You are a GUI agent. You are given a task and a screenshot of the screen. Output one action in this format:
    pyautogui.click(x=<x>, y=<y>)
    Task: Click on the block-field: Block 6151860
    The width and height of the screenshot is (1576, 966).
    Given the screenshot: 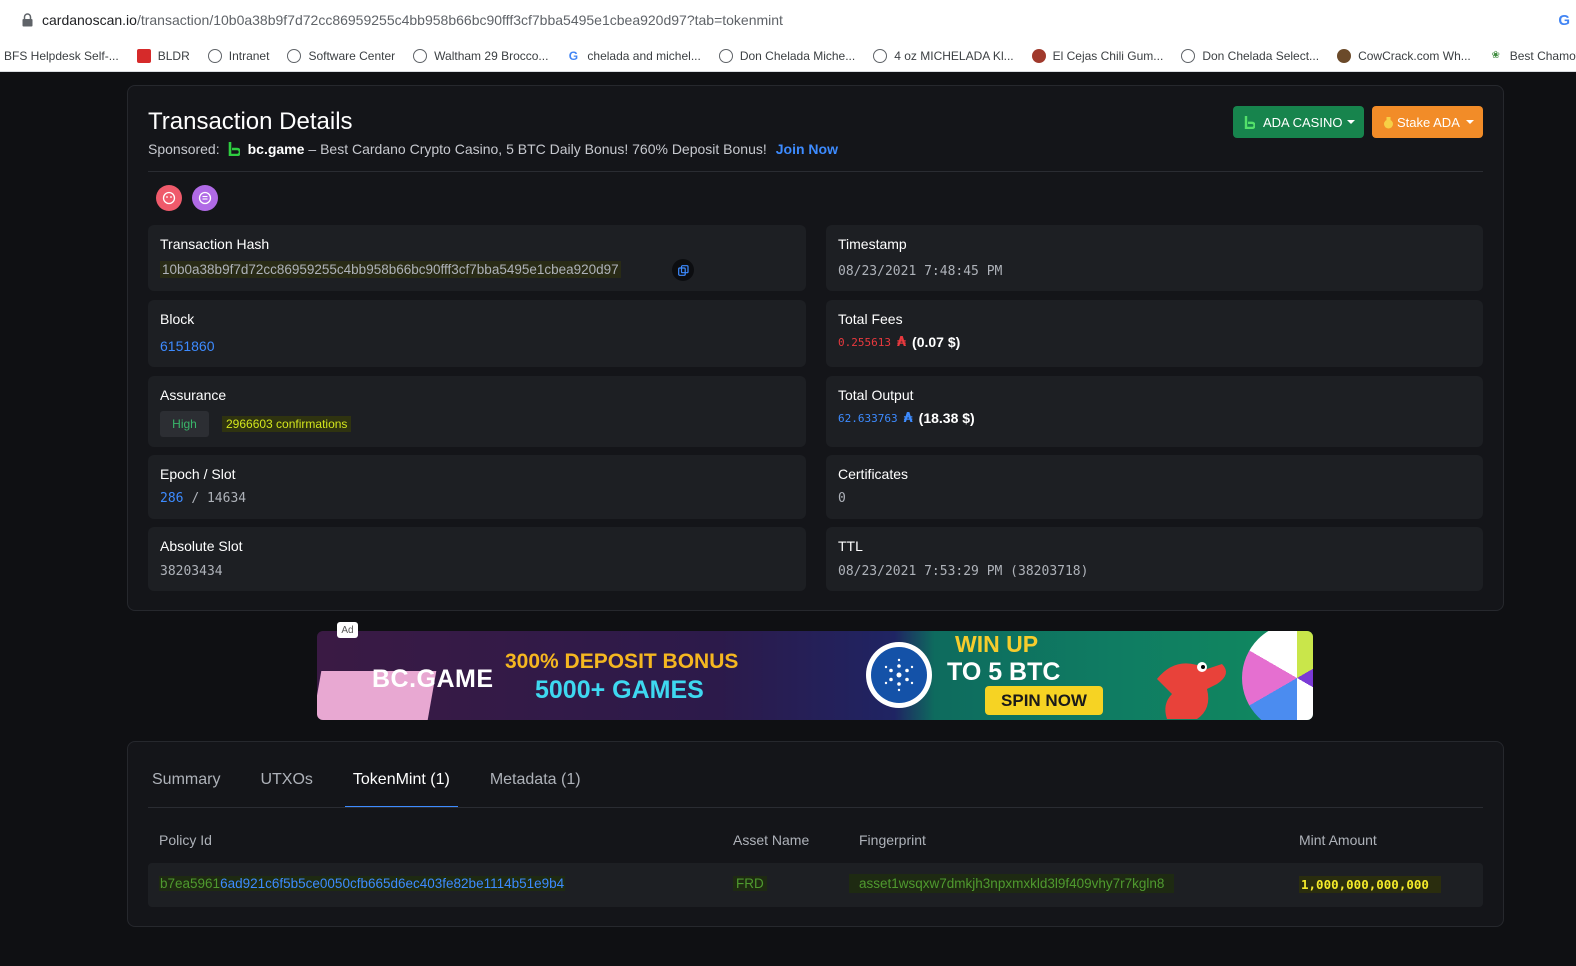 What is the action you would take?
    pyautogui.click(x=477, y=333)
    